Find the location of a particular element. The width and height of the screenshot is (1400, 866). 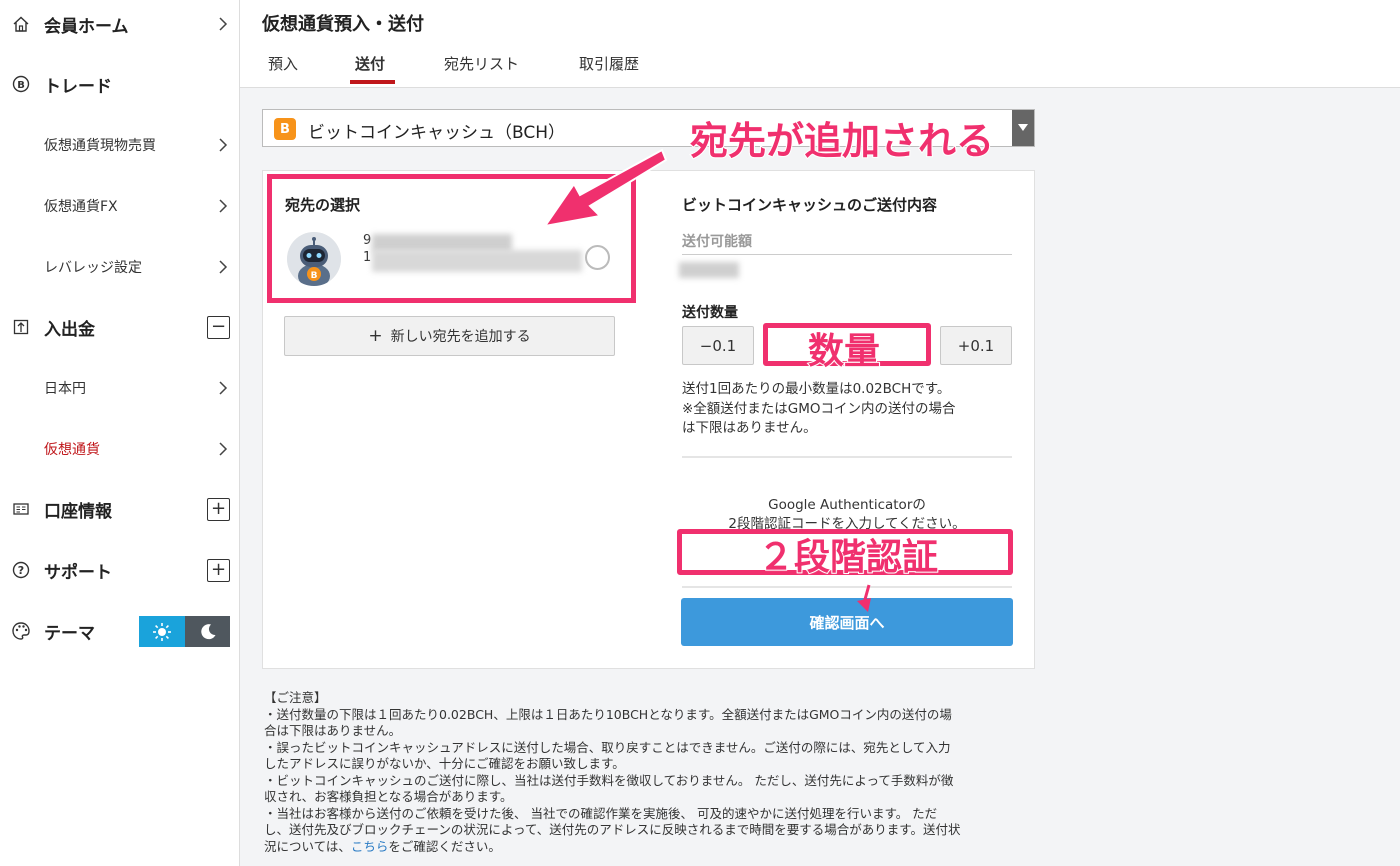

annotation-destination-added: 宛先が追加される is located at coordinates (842, 141).